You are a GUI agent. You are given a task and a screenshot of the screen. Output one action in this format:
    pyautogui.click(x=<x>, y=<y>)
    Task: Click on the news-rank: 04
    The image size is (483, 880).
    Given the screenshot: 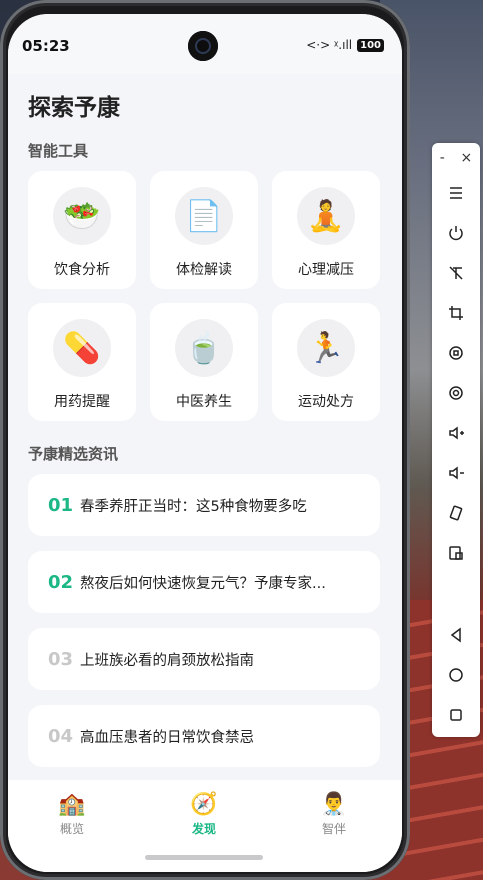 What is the action you would take?
    pyautogui.click(x=61, y=736)
    